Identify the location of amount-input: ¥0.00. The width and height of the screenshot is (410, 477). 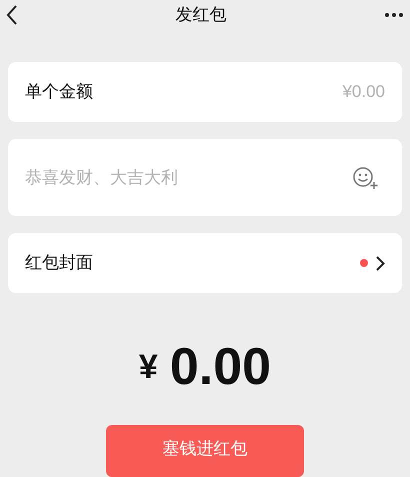
(325, 92).